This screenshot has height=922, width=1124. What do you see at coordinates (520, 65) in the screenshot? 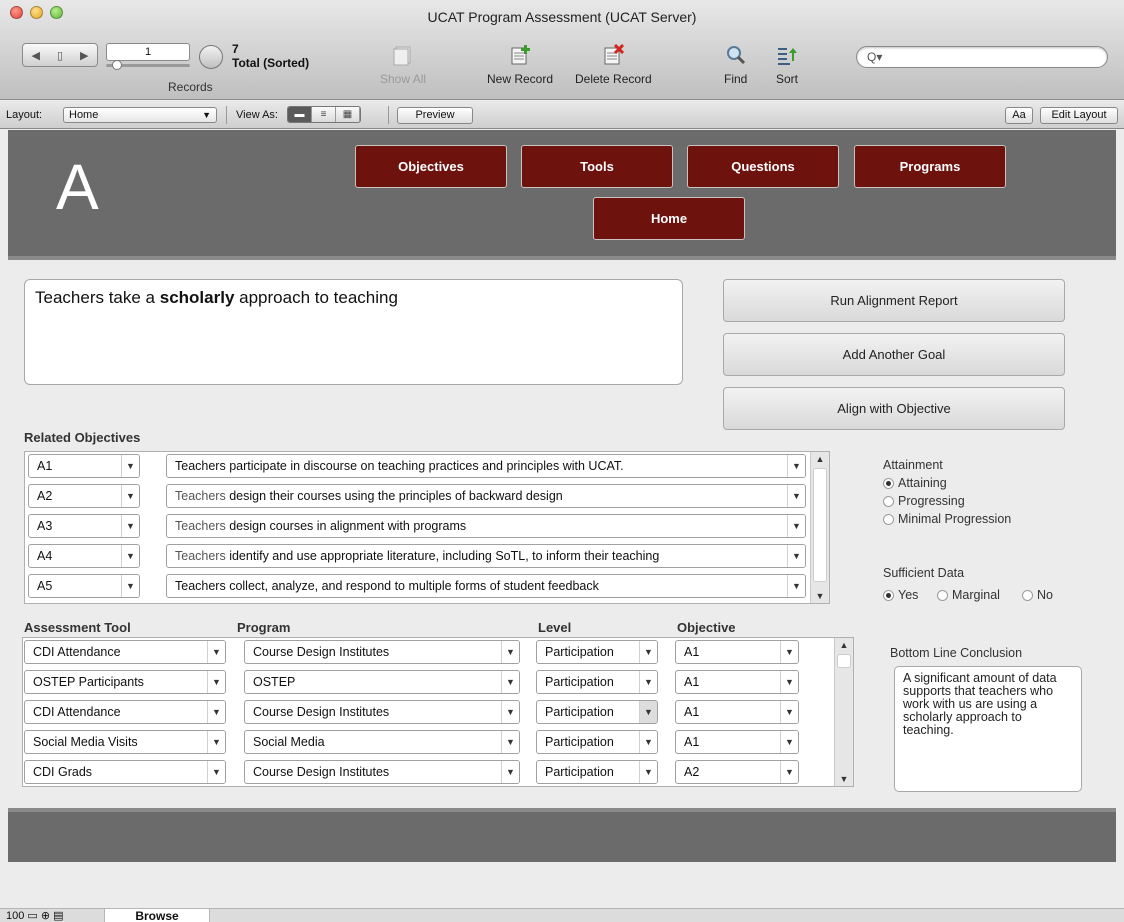
I see `new-record-button: New Record` at bounding box center [520, 65].